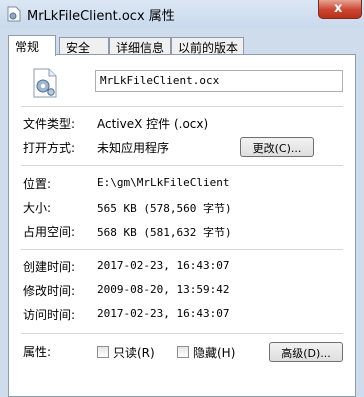  I want to click on modified-label: 修改时间:, so click(49, 291).